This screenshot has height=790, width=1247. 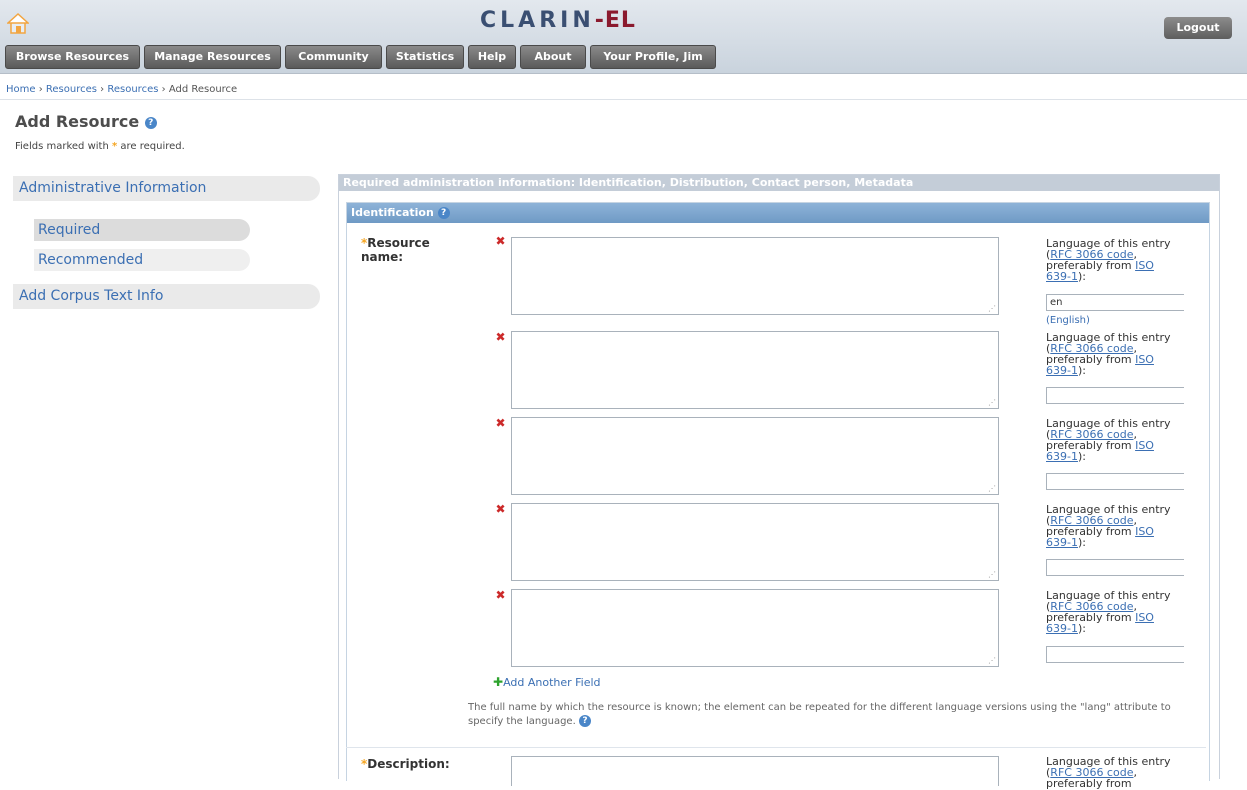 I want to click on description-label-text: Description:, so click(x=408, y=764).